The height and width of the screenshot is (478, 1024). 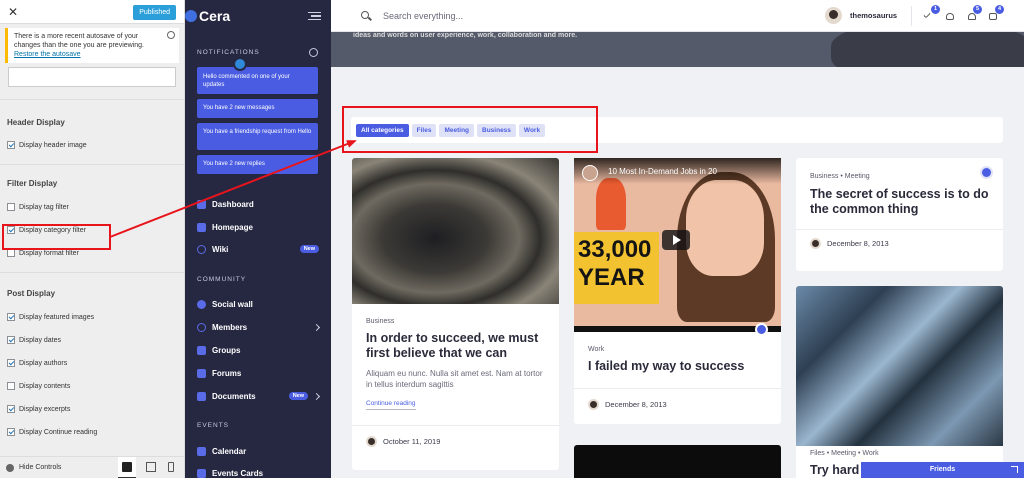 I want to click on video-title: 10 Most In-Demand Jobs in 20, so click(x=677, y=171).